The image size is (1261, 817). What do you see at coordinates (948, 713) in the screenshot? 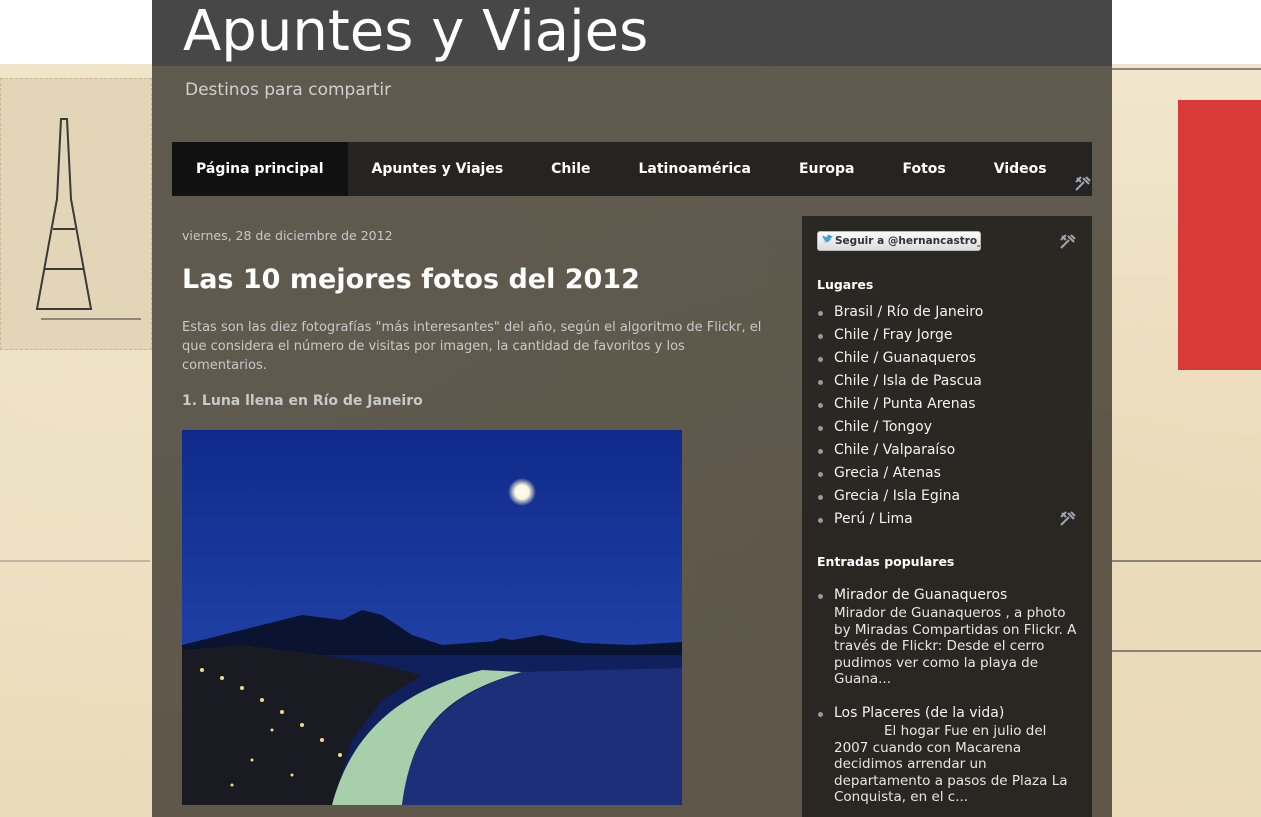
I see `popular-post-title: Los Placeres (de la vida)` at bounding box center [948, 713].